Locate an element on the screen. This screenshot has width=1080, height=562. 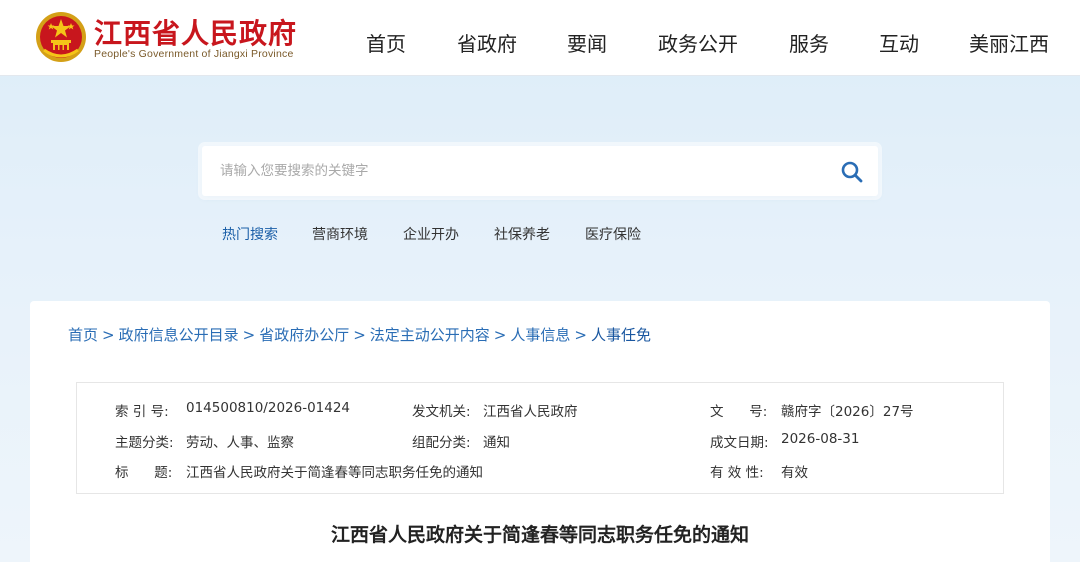
site-title: 江西省人民政府 is located at coordinates (196, 33).